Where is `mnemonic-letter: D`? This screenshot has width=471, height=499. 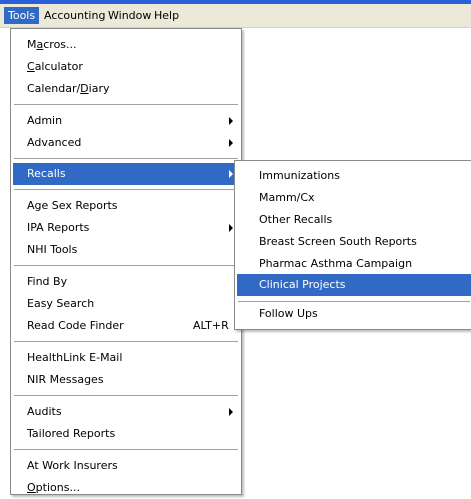
mnemonic-letter: D is located at coordinates (84, 88).